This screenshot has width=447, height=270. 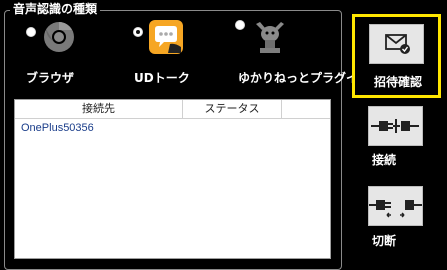 I want to click on plug-disconnect-icon, so click(x=395, y=209).